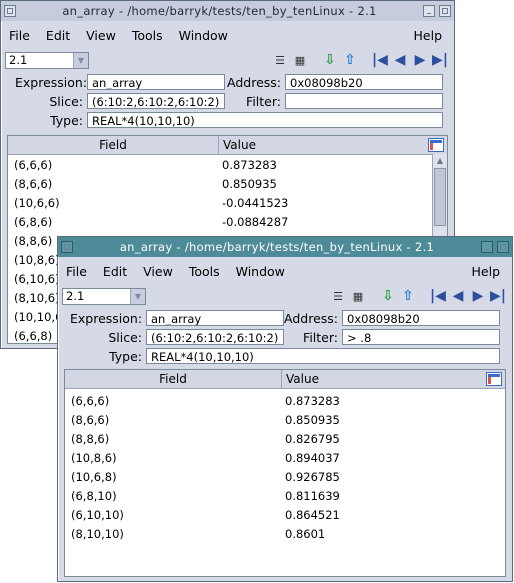  I want to click on table-row: (6,10,10) 0.864521, so click(285, 514).